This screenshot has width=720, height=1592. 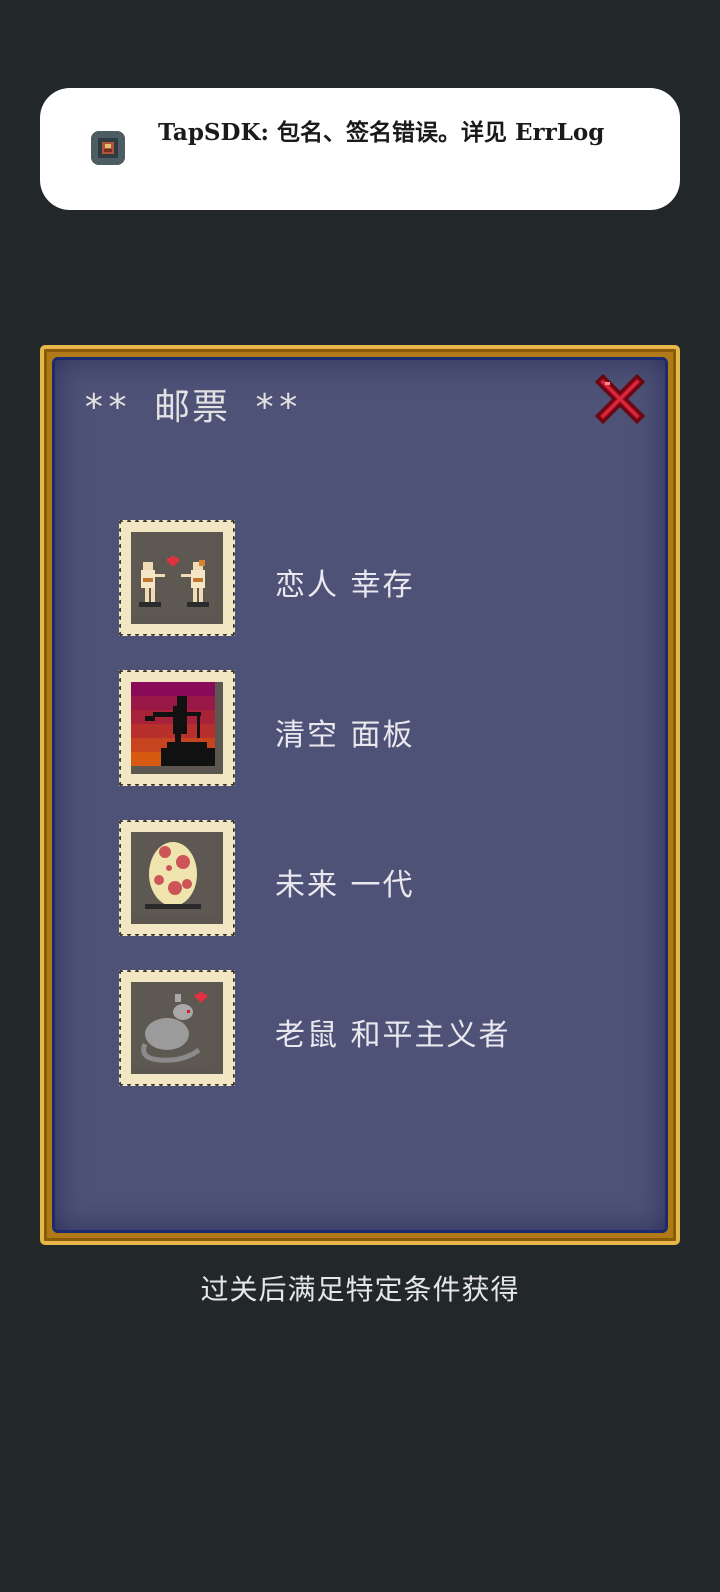 What do you see at coordinates (393, 1035) in the screenshot?
I see `stamp-label: 老鼠 和平主义者` at bounding box center [393, 1035].